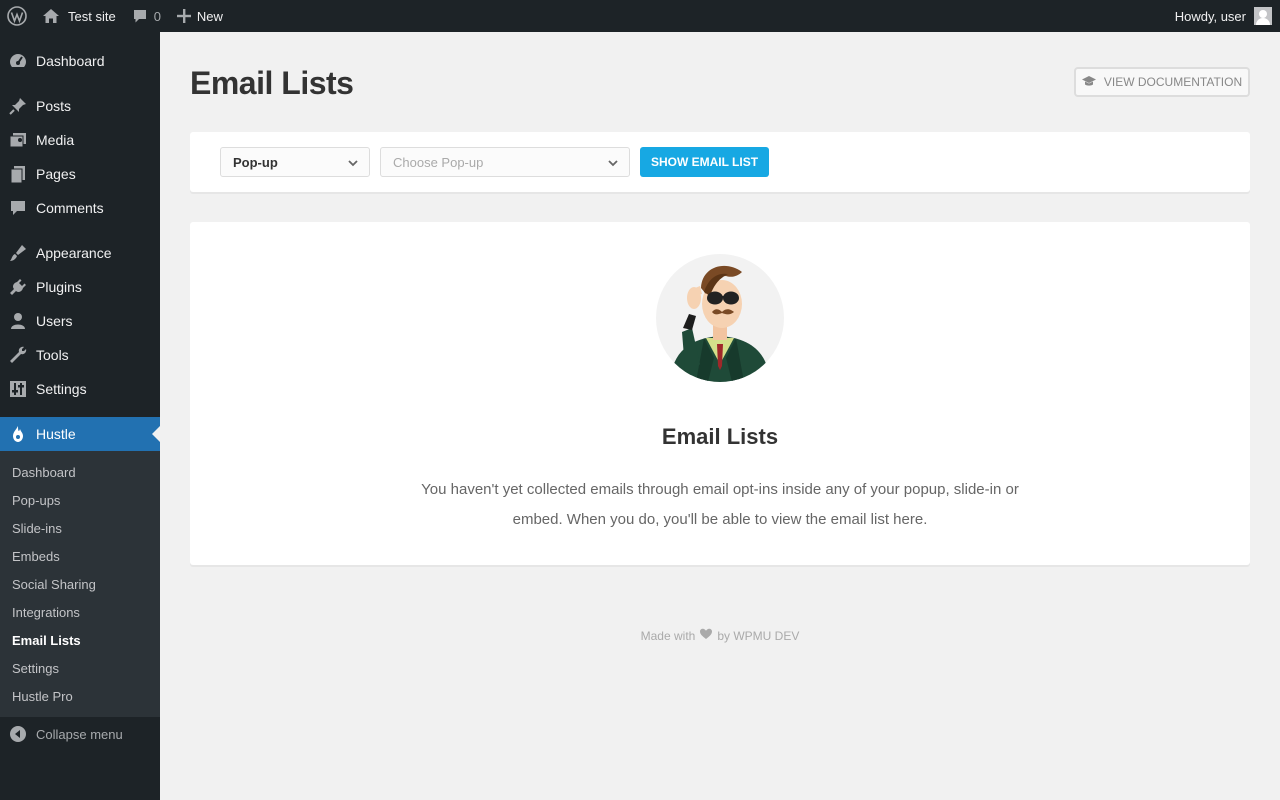  Describe the element at coordinates (18, 106) in the screenshot. I see `pin-icon` at that location.